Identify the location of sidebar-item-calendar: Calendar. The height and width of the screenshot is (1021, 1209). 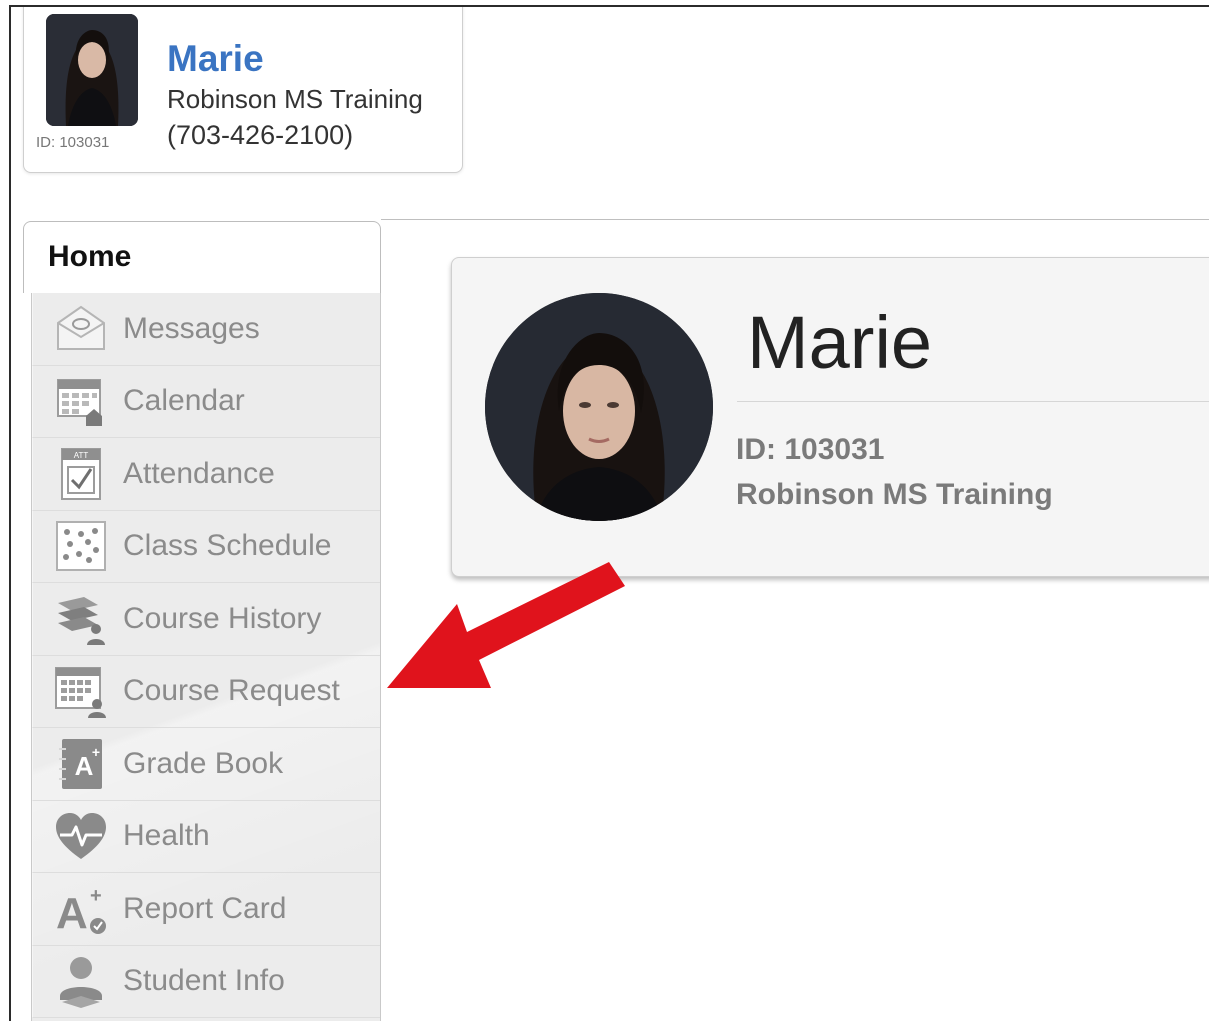
(206, 401).